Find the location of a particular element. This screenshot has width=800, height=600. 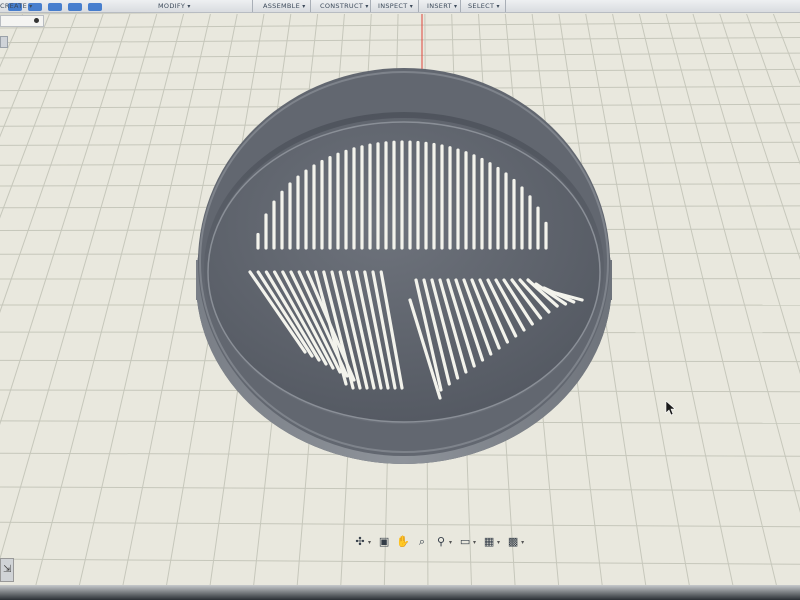

pan-icon: ✋ is located at coordinates (403, 542).